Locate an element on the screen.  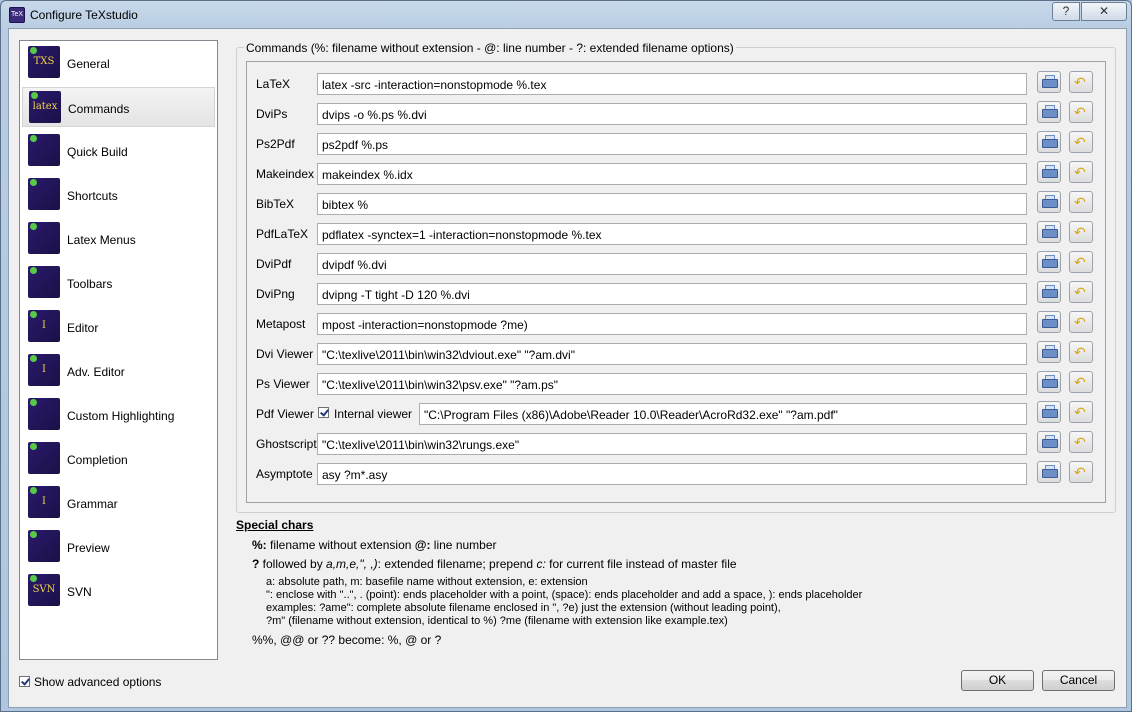
sidebar-item-toolbars: Toolbars is located at coordinates (118, 283).